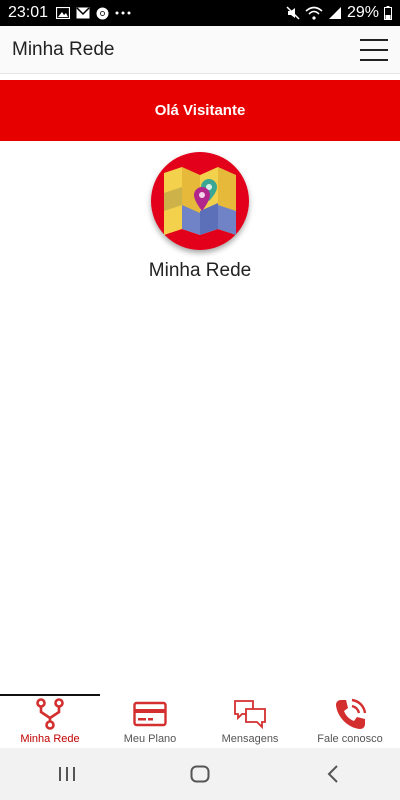 The height and width of the screenshot is (800, 400). I want to click on recents-icon, so click(66, 774).